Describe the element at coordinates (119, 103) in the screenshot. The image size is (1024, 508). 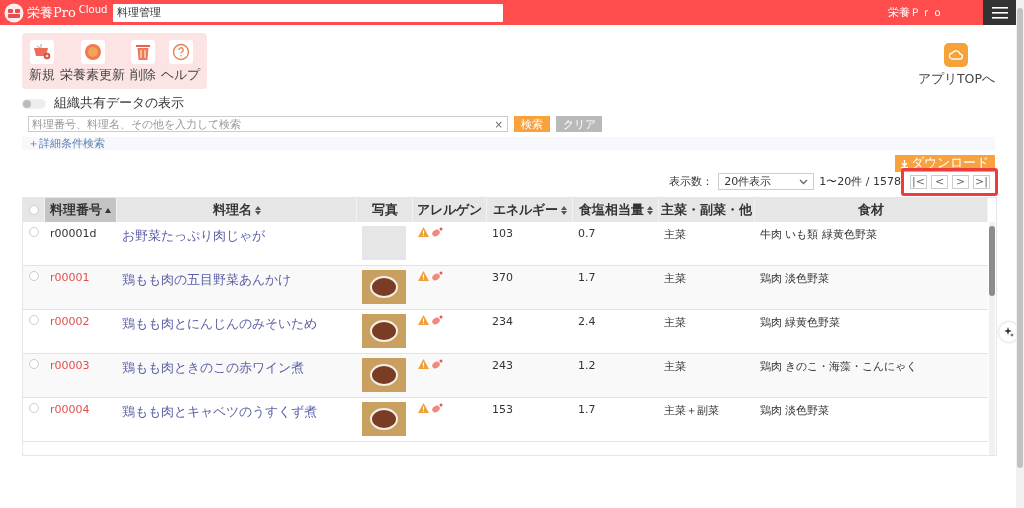
I see `toggle-label: 組織共有データの表示` at that location.